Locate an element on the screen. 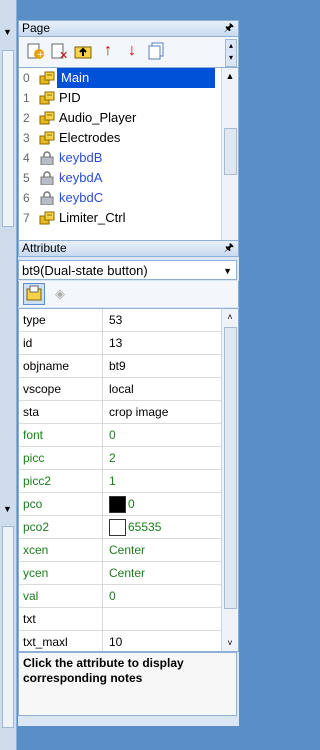  scroll-up-icon: ▲ is located at coordinates (230, 76).